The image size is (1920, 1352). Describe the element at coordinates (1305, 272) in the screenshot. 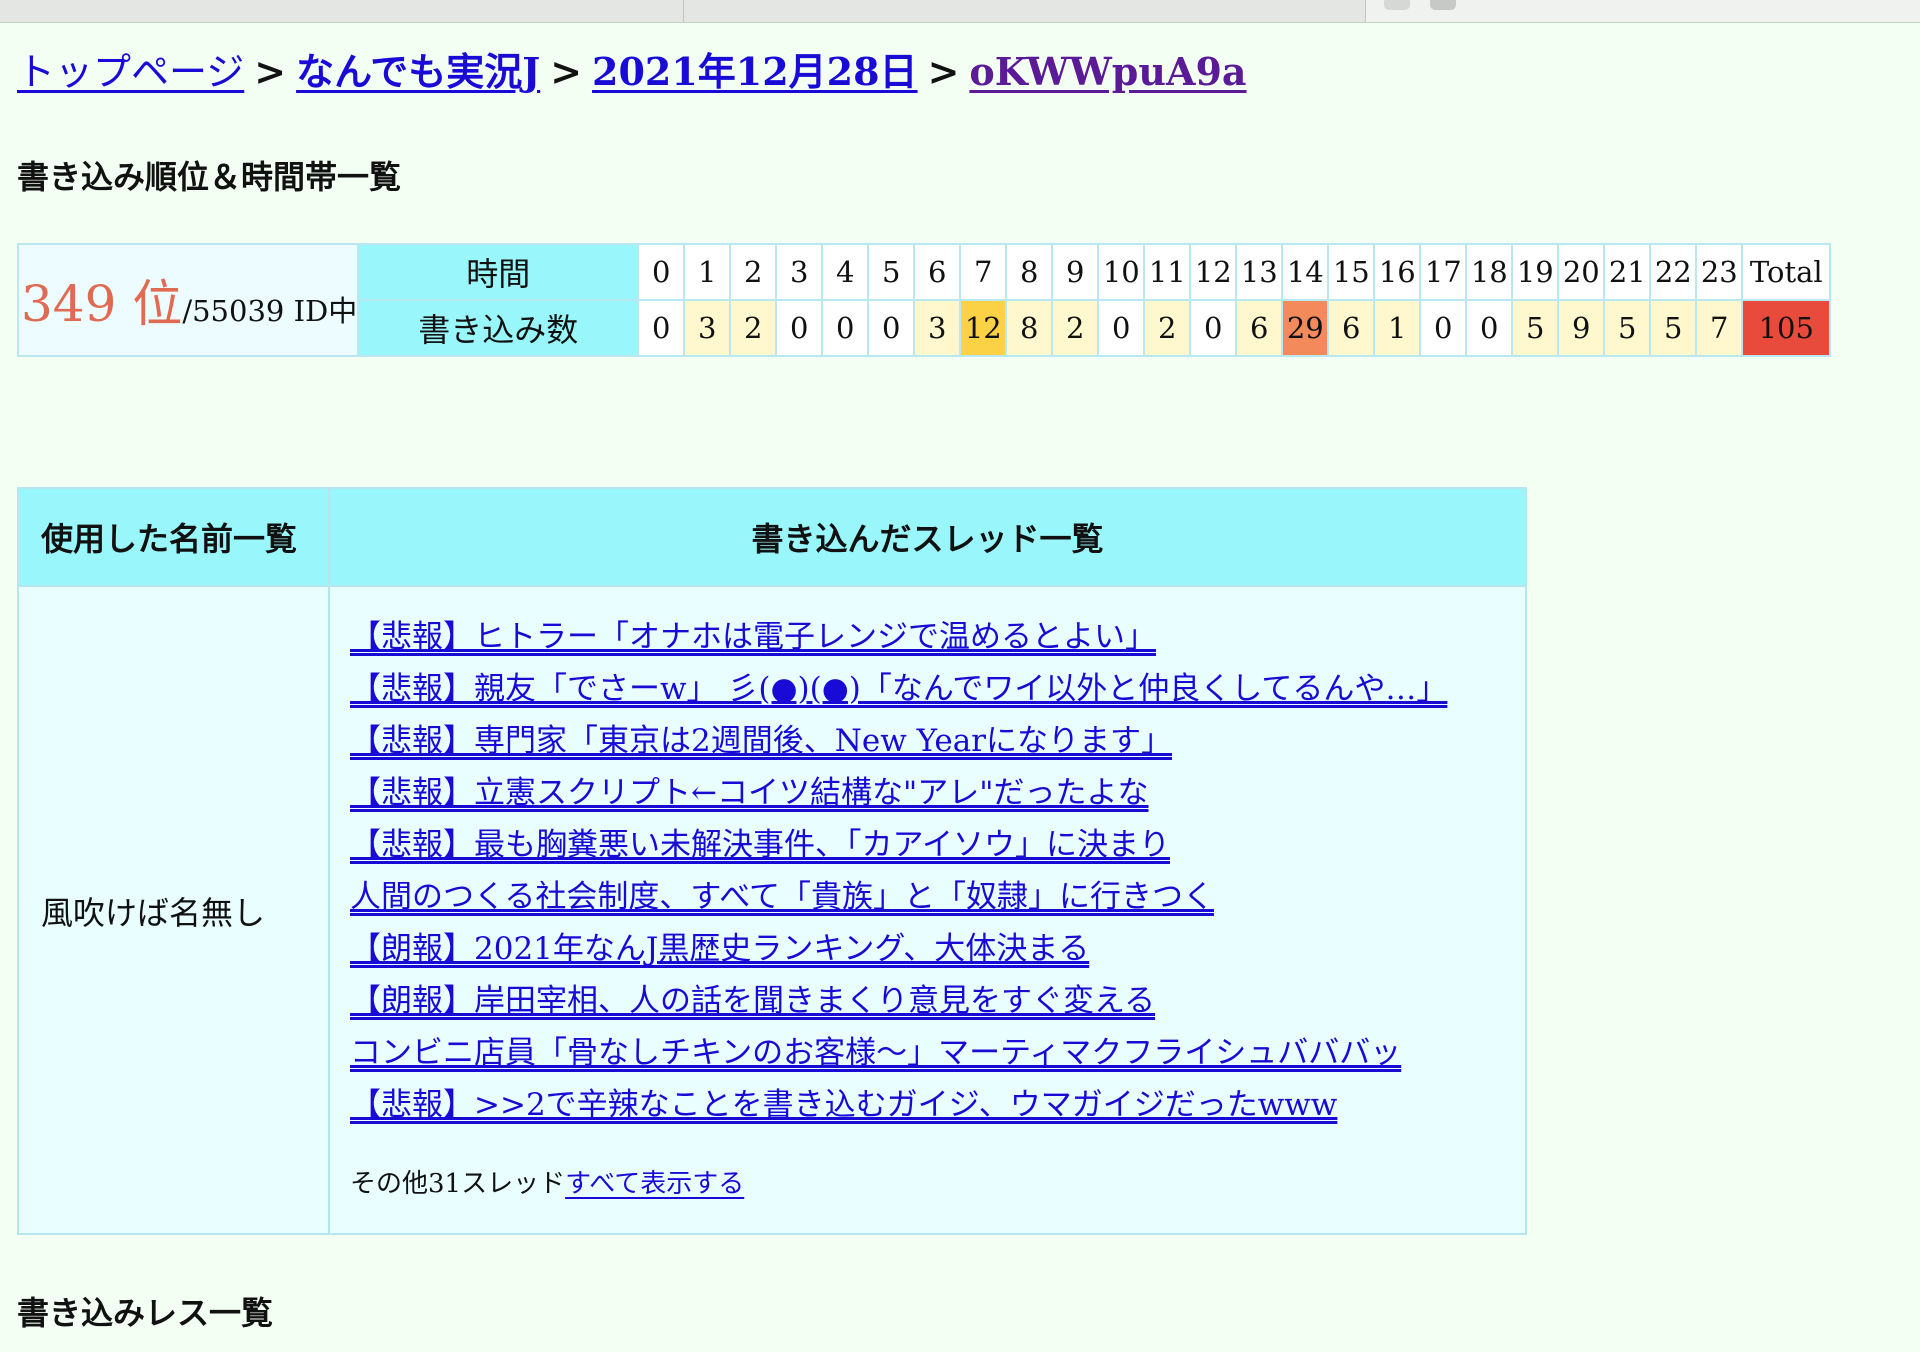

I see `hour-label: 14` at that location.